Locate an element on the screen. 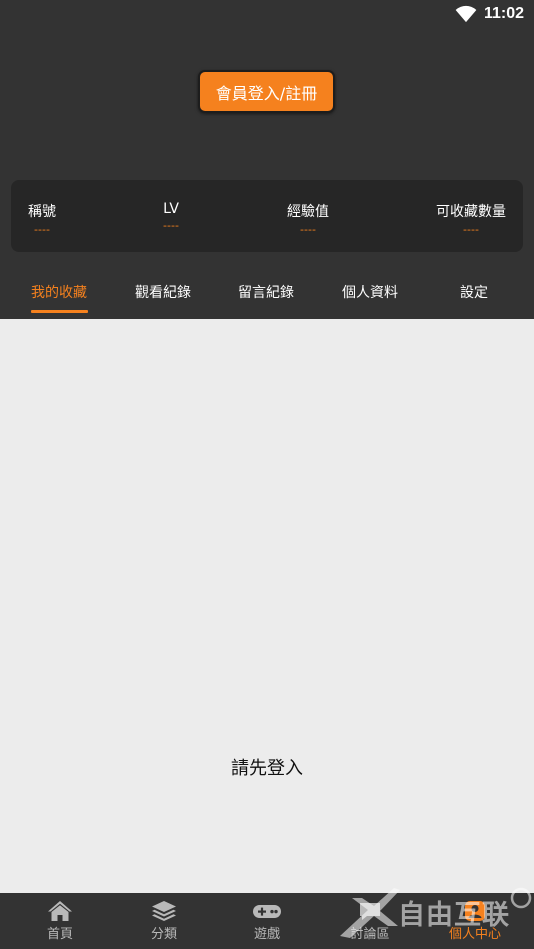 Image resolution: width=534 pixels, height=949 pixels. stat-experience-value: ---- is located at coordinates (308, 229).